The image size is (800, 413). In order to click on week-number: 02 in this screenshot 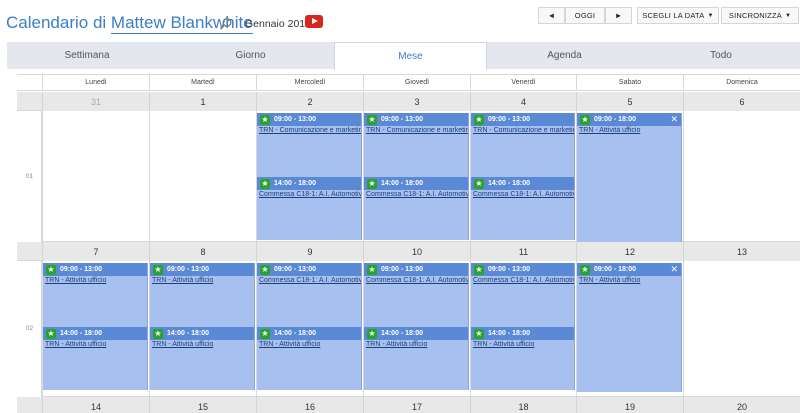, I will do `click(29, 328)`.